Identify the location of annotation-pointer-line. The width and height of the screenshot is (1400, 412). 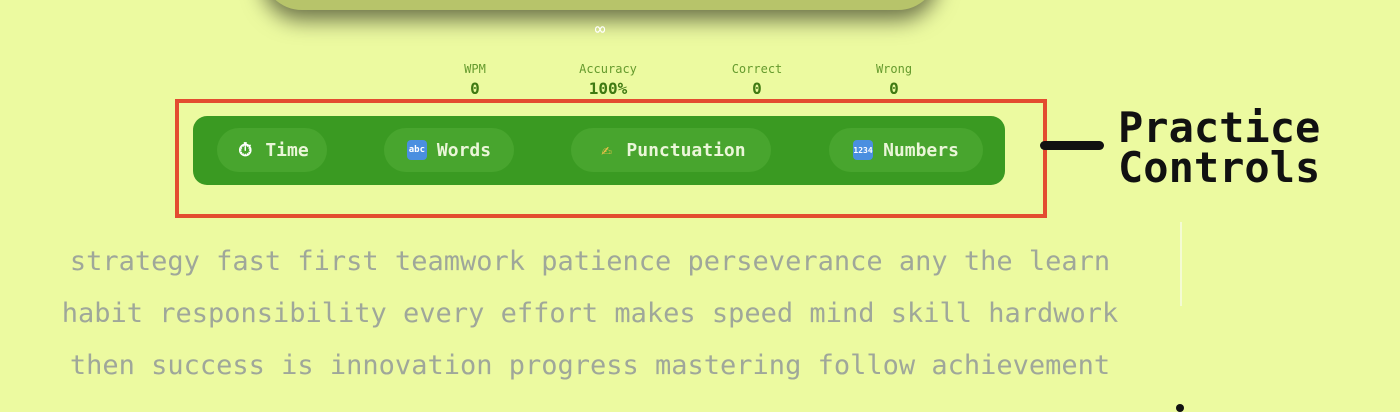
(1072, 145).